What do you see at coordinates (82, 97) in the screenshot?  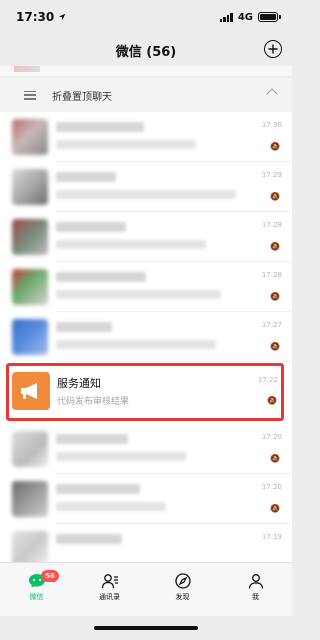 I see `folded-pinned-label: 折叠置顶聊天` at bounding box center [82, 97].